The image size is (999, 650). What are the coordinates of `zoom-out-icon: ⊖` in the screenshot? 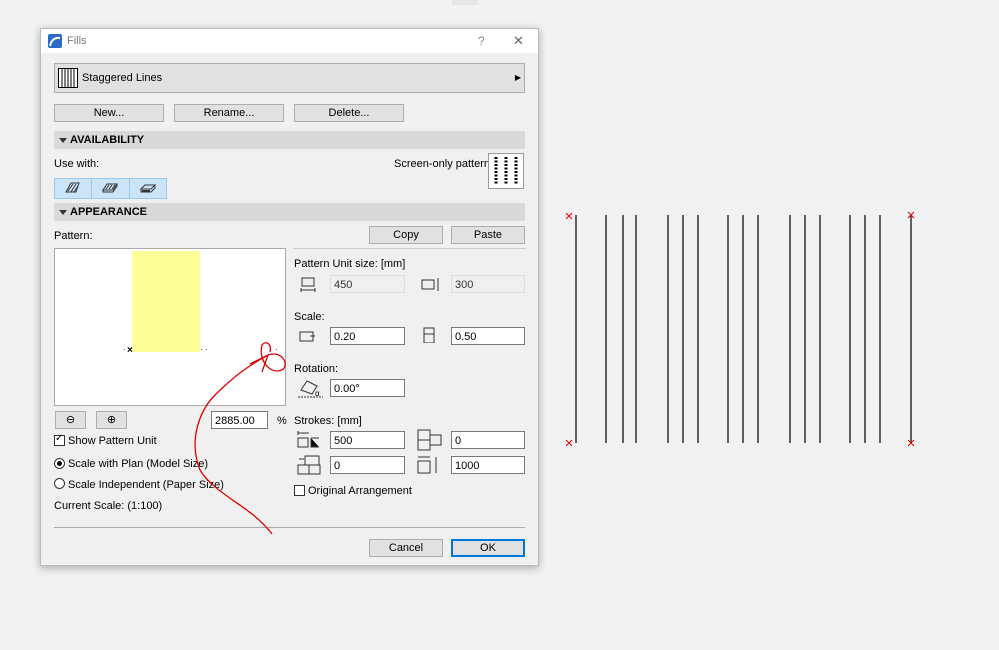 It's located at (70, 420).